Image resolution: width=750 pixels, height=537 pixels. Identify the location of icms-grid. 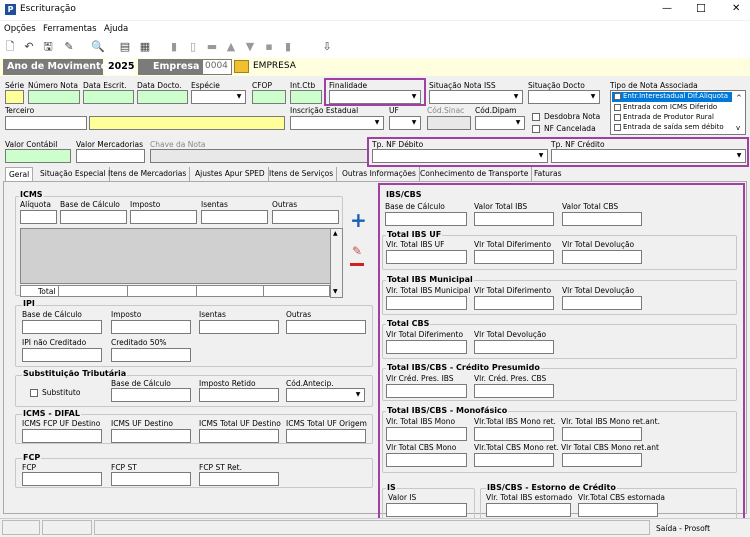
(181, 256).